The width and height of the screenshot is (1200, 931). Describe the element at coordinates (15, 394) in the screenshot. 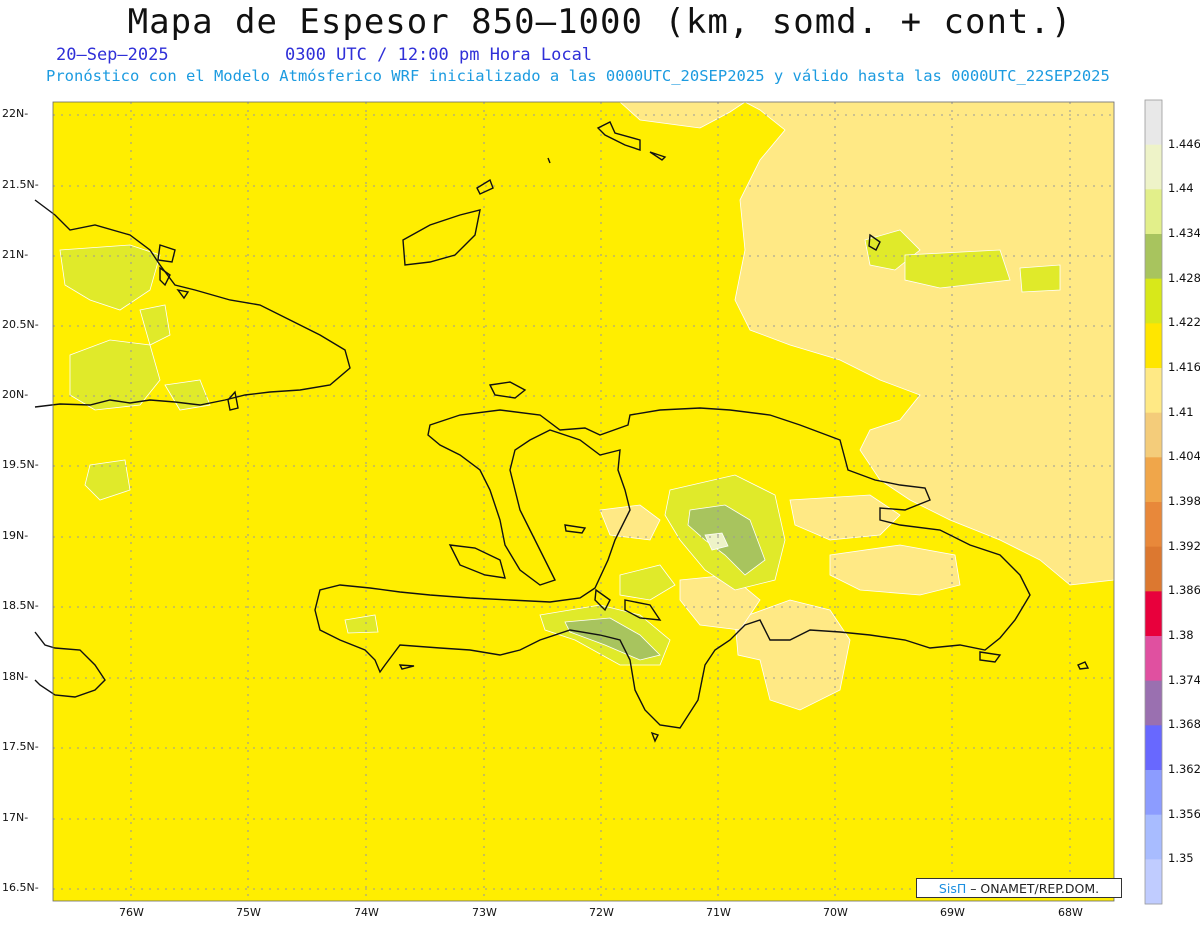

I see `lat-label: 20N-` at that location.